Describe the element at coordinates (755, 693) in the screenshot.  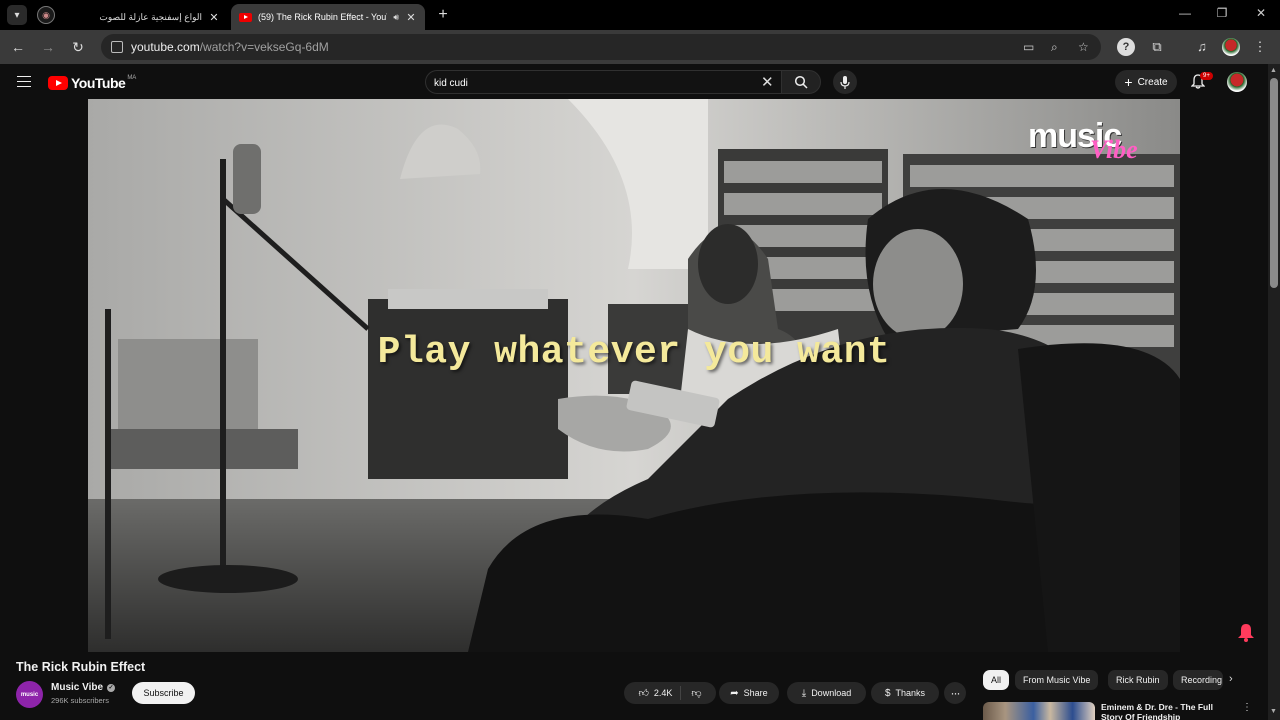
I see `share-label: Share` at that location.